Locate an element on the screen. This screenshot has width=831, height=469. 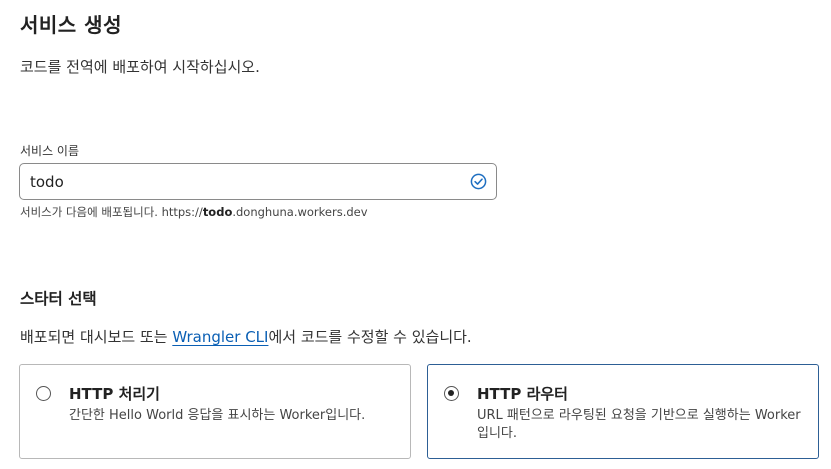
deploy-url-suffix: .donghuna.workers.dev is located at coordinates (300, 212).